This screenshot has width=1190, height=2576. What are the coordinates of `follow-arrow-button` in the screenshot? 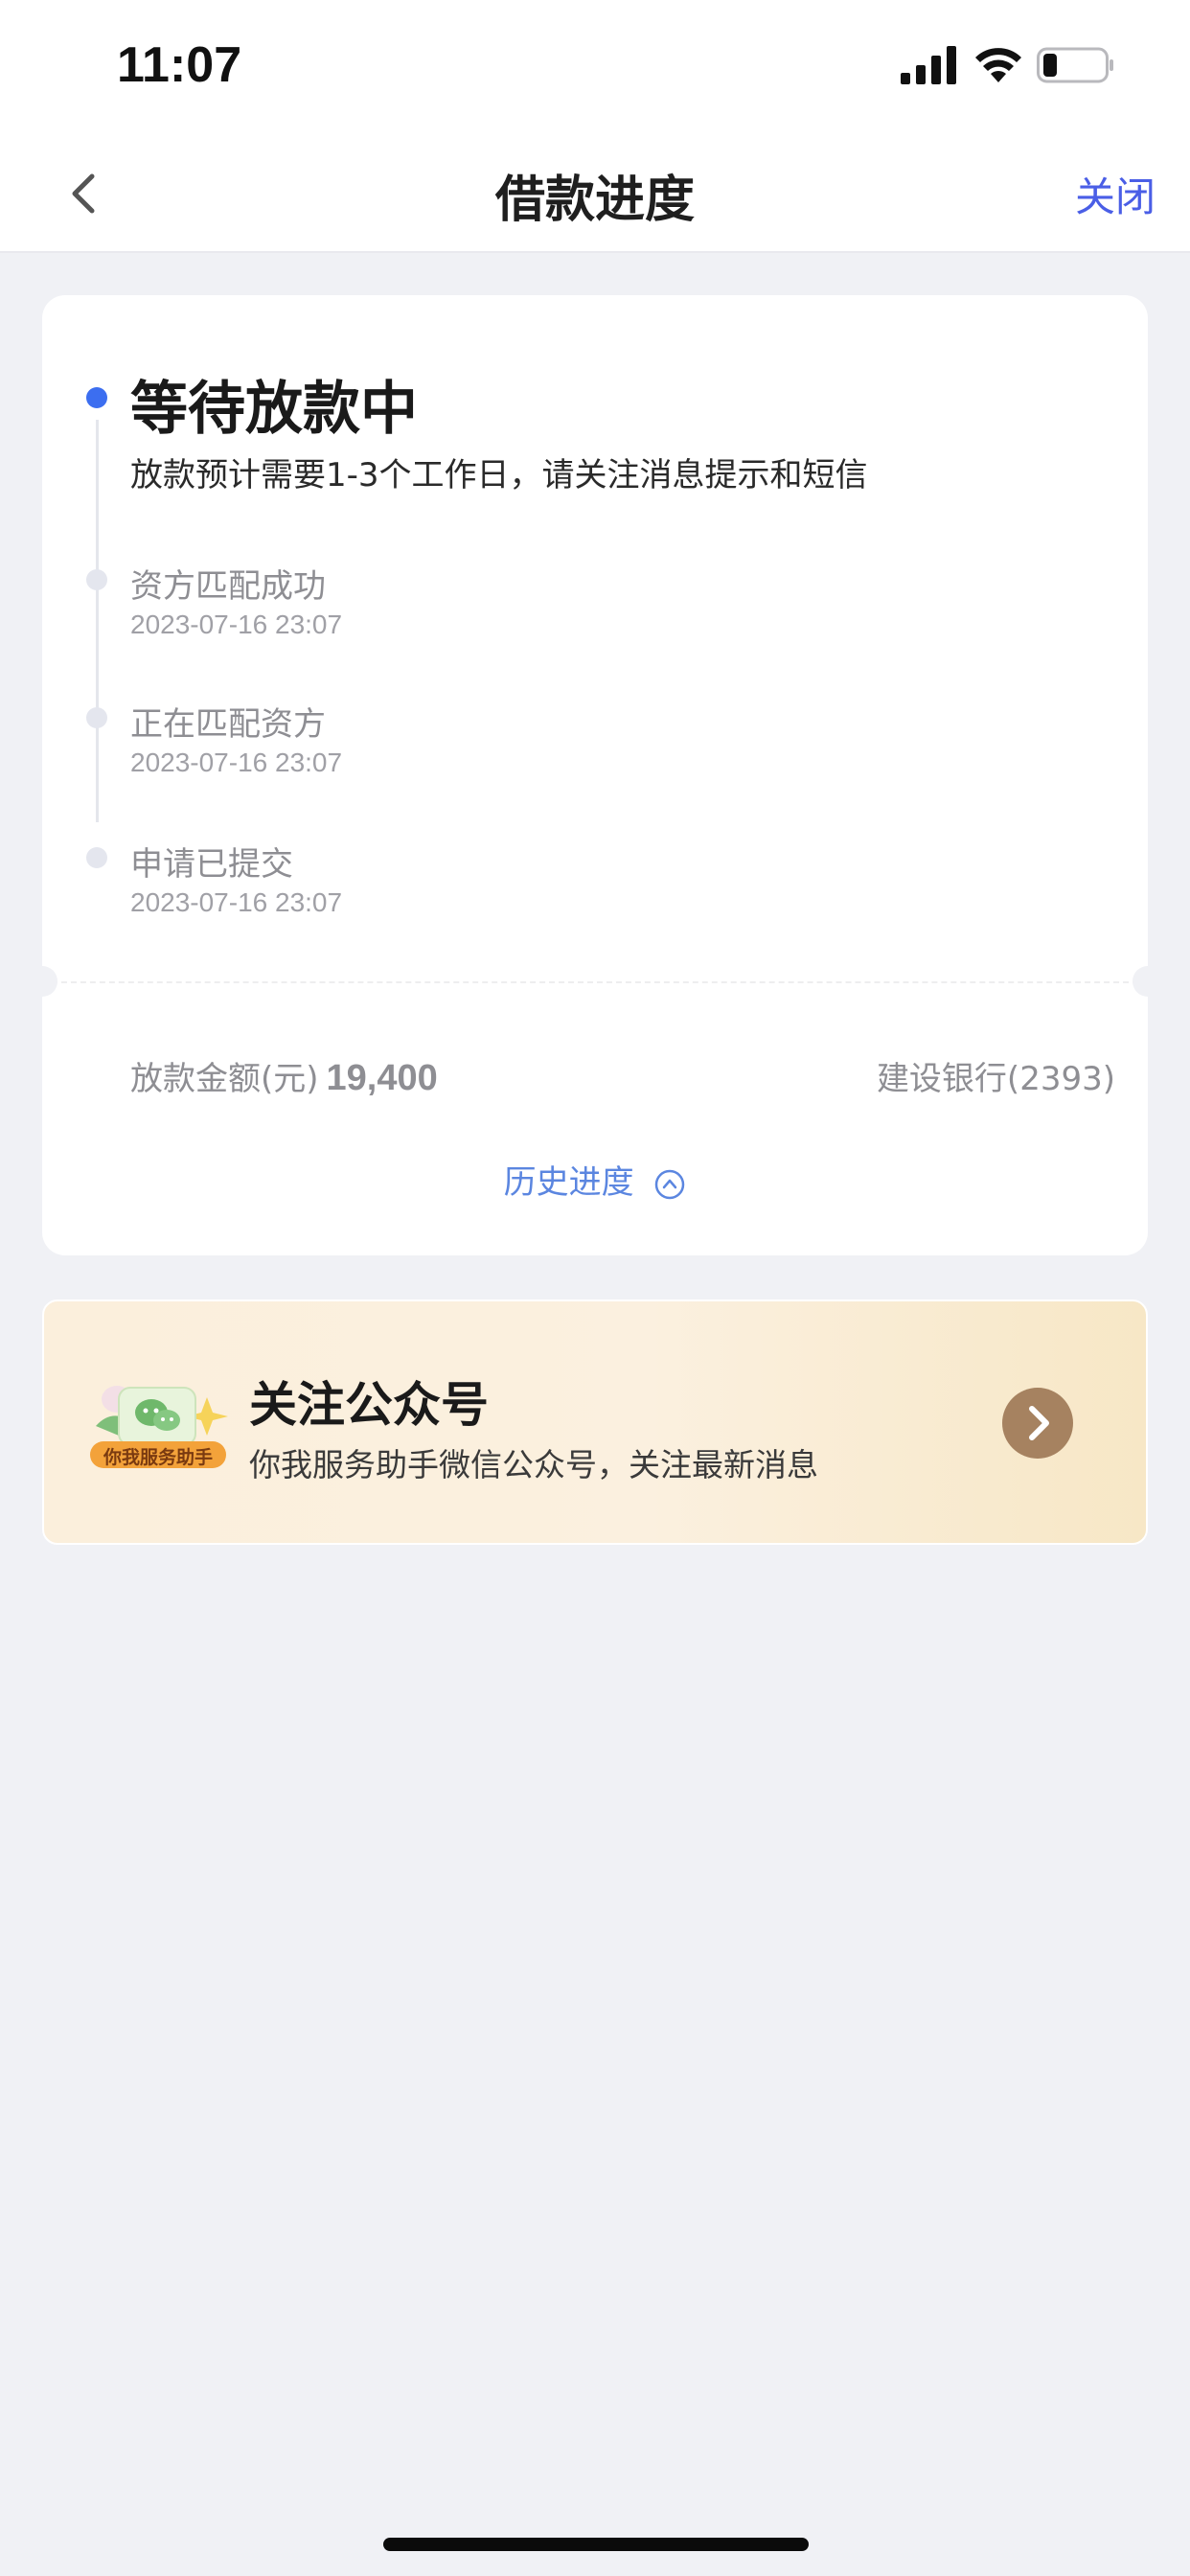 It's located at (1038, 1423).